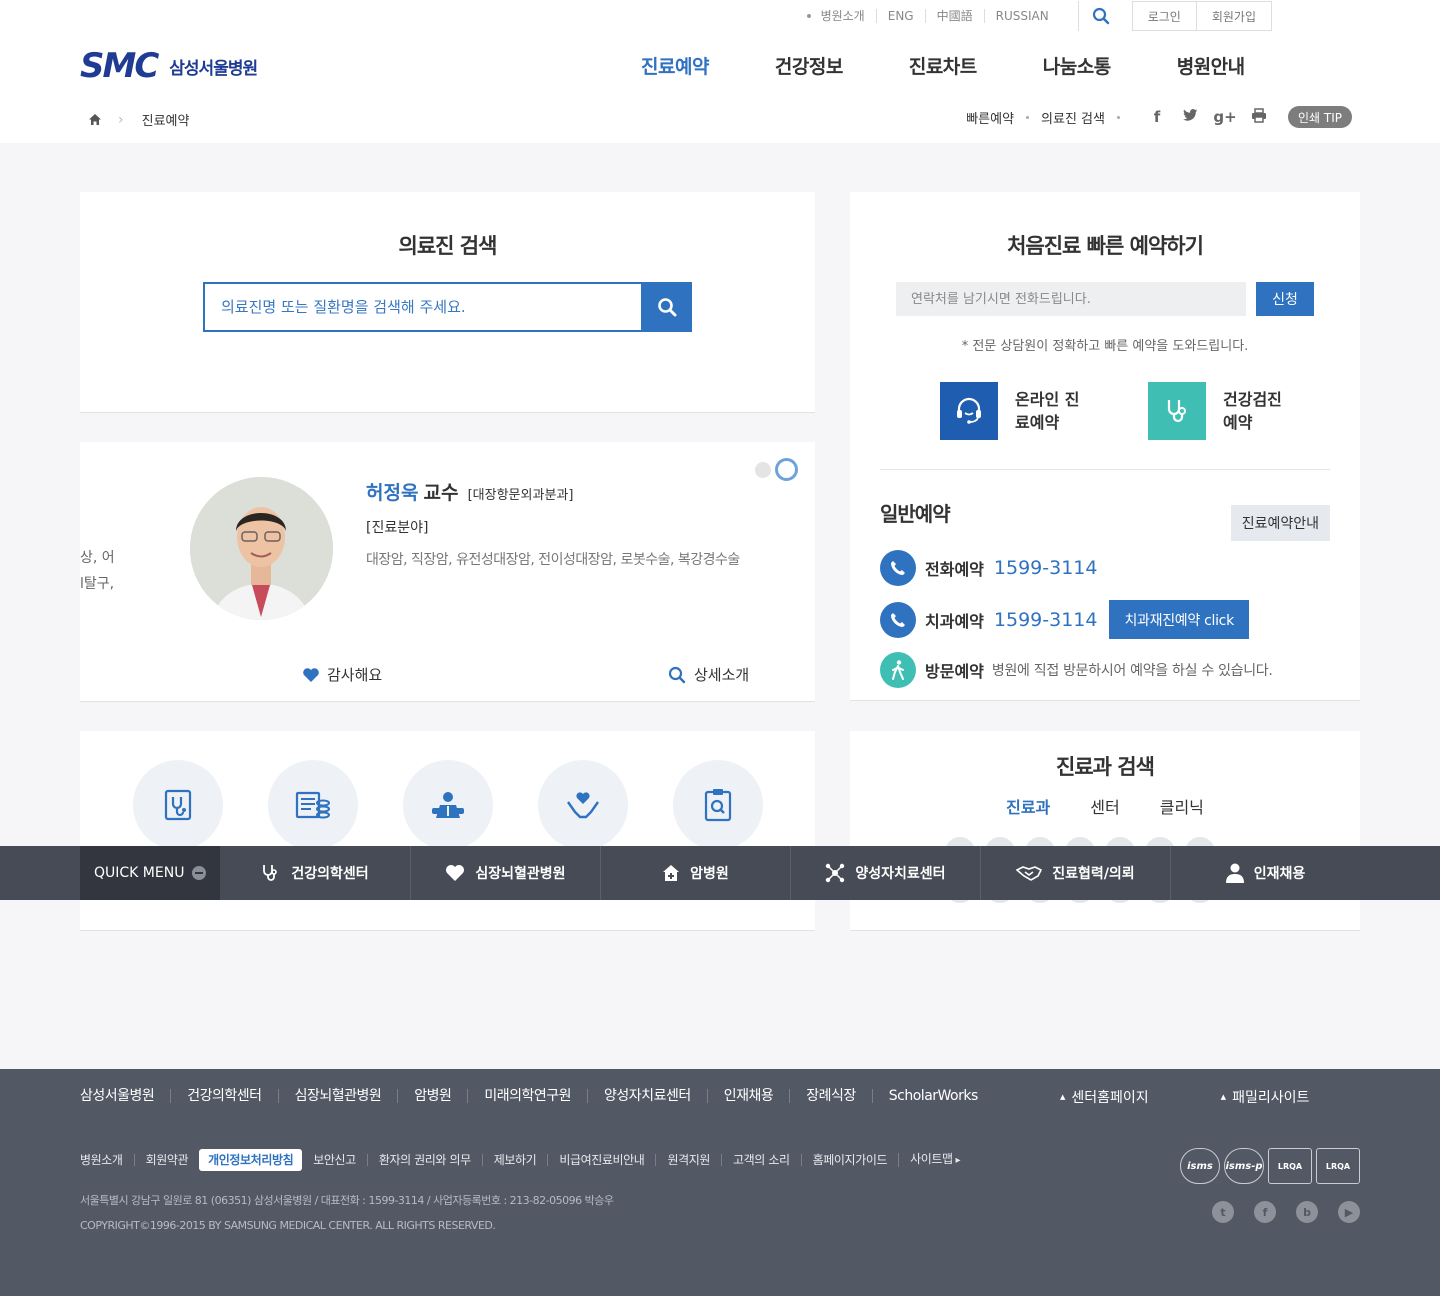 The image size is (1440, 1296). I want to click on doctor-name: 허정욱, so click(392, 493).